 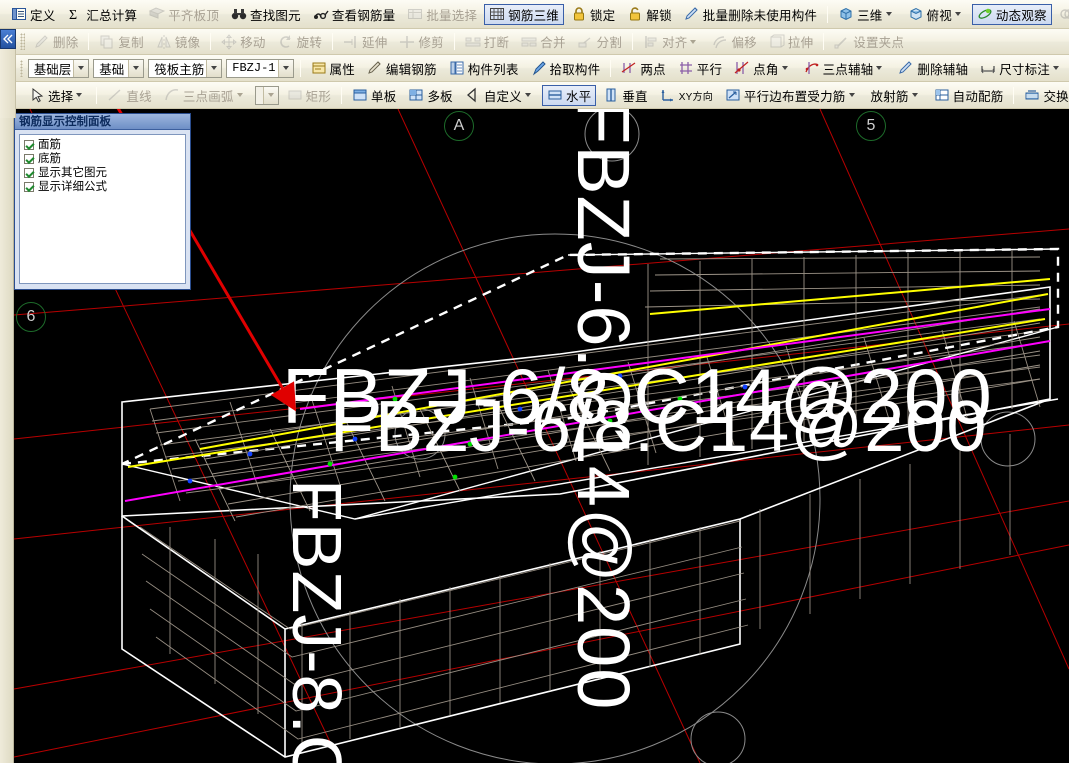 I want to click on toolbar-button-stretch: 拉伸, so click(x=791, y=41).